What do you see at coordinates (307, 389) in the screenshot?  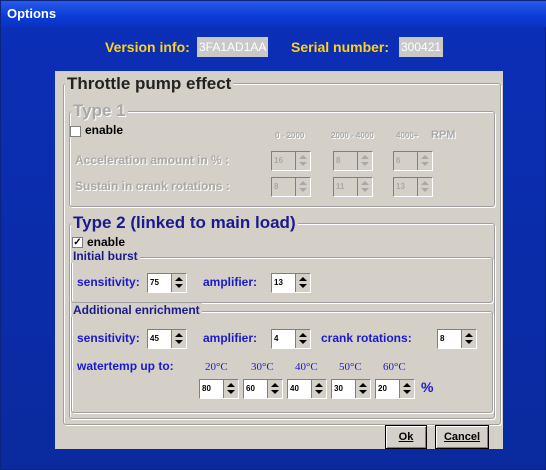 I see `temp-spinner-40: 40` at bounding box center [307, 389].